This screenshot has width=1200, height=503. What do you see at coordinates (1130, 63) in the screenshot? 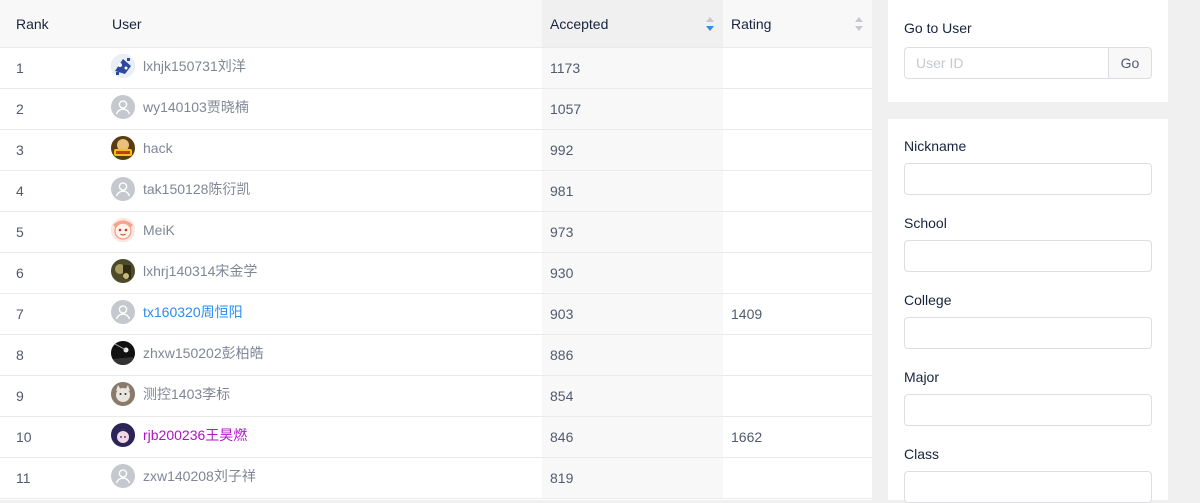
I see `go-button: Go` at bounding box center [1130, 63].